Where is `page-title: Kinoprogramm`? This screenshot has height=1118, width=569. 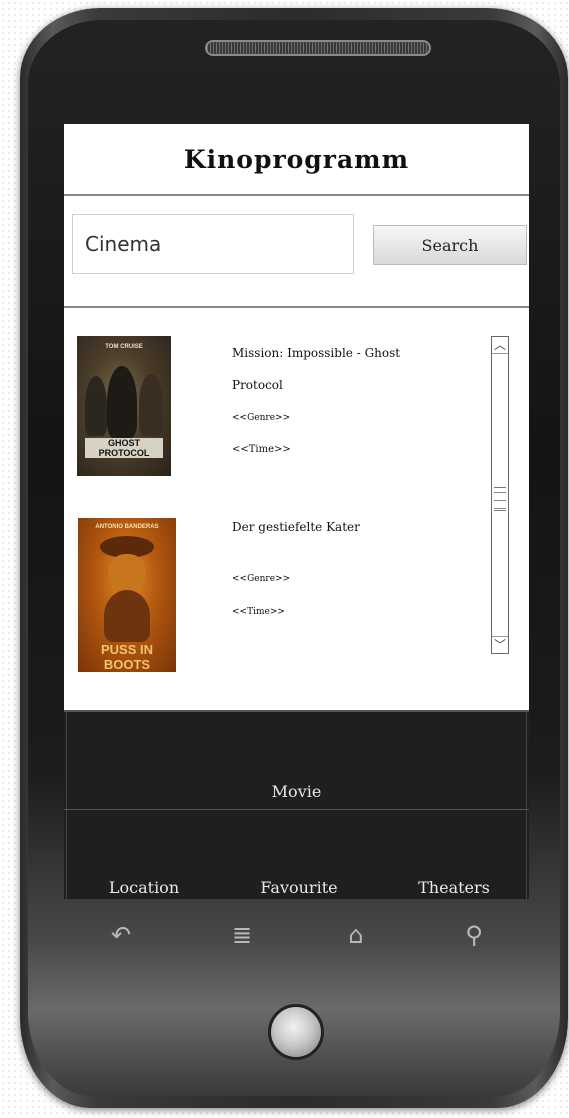
page-title: Kinoprogramm is located at coordinates (296, 160).